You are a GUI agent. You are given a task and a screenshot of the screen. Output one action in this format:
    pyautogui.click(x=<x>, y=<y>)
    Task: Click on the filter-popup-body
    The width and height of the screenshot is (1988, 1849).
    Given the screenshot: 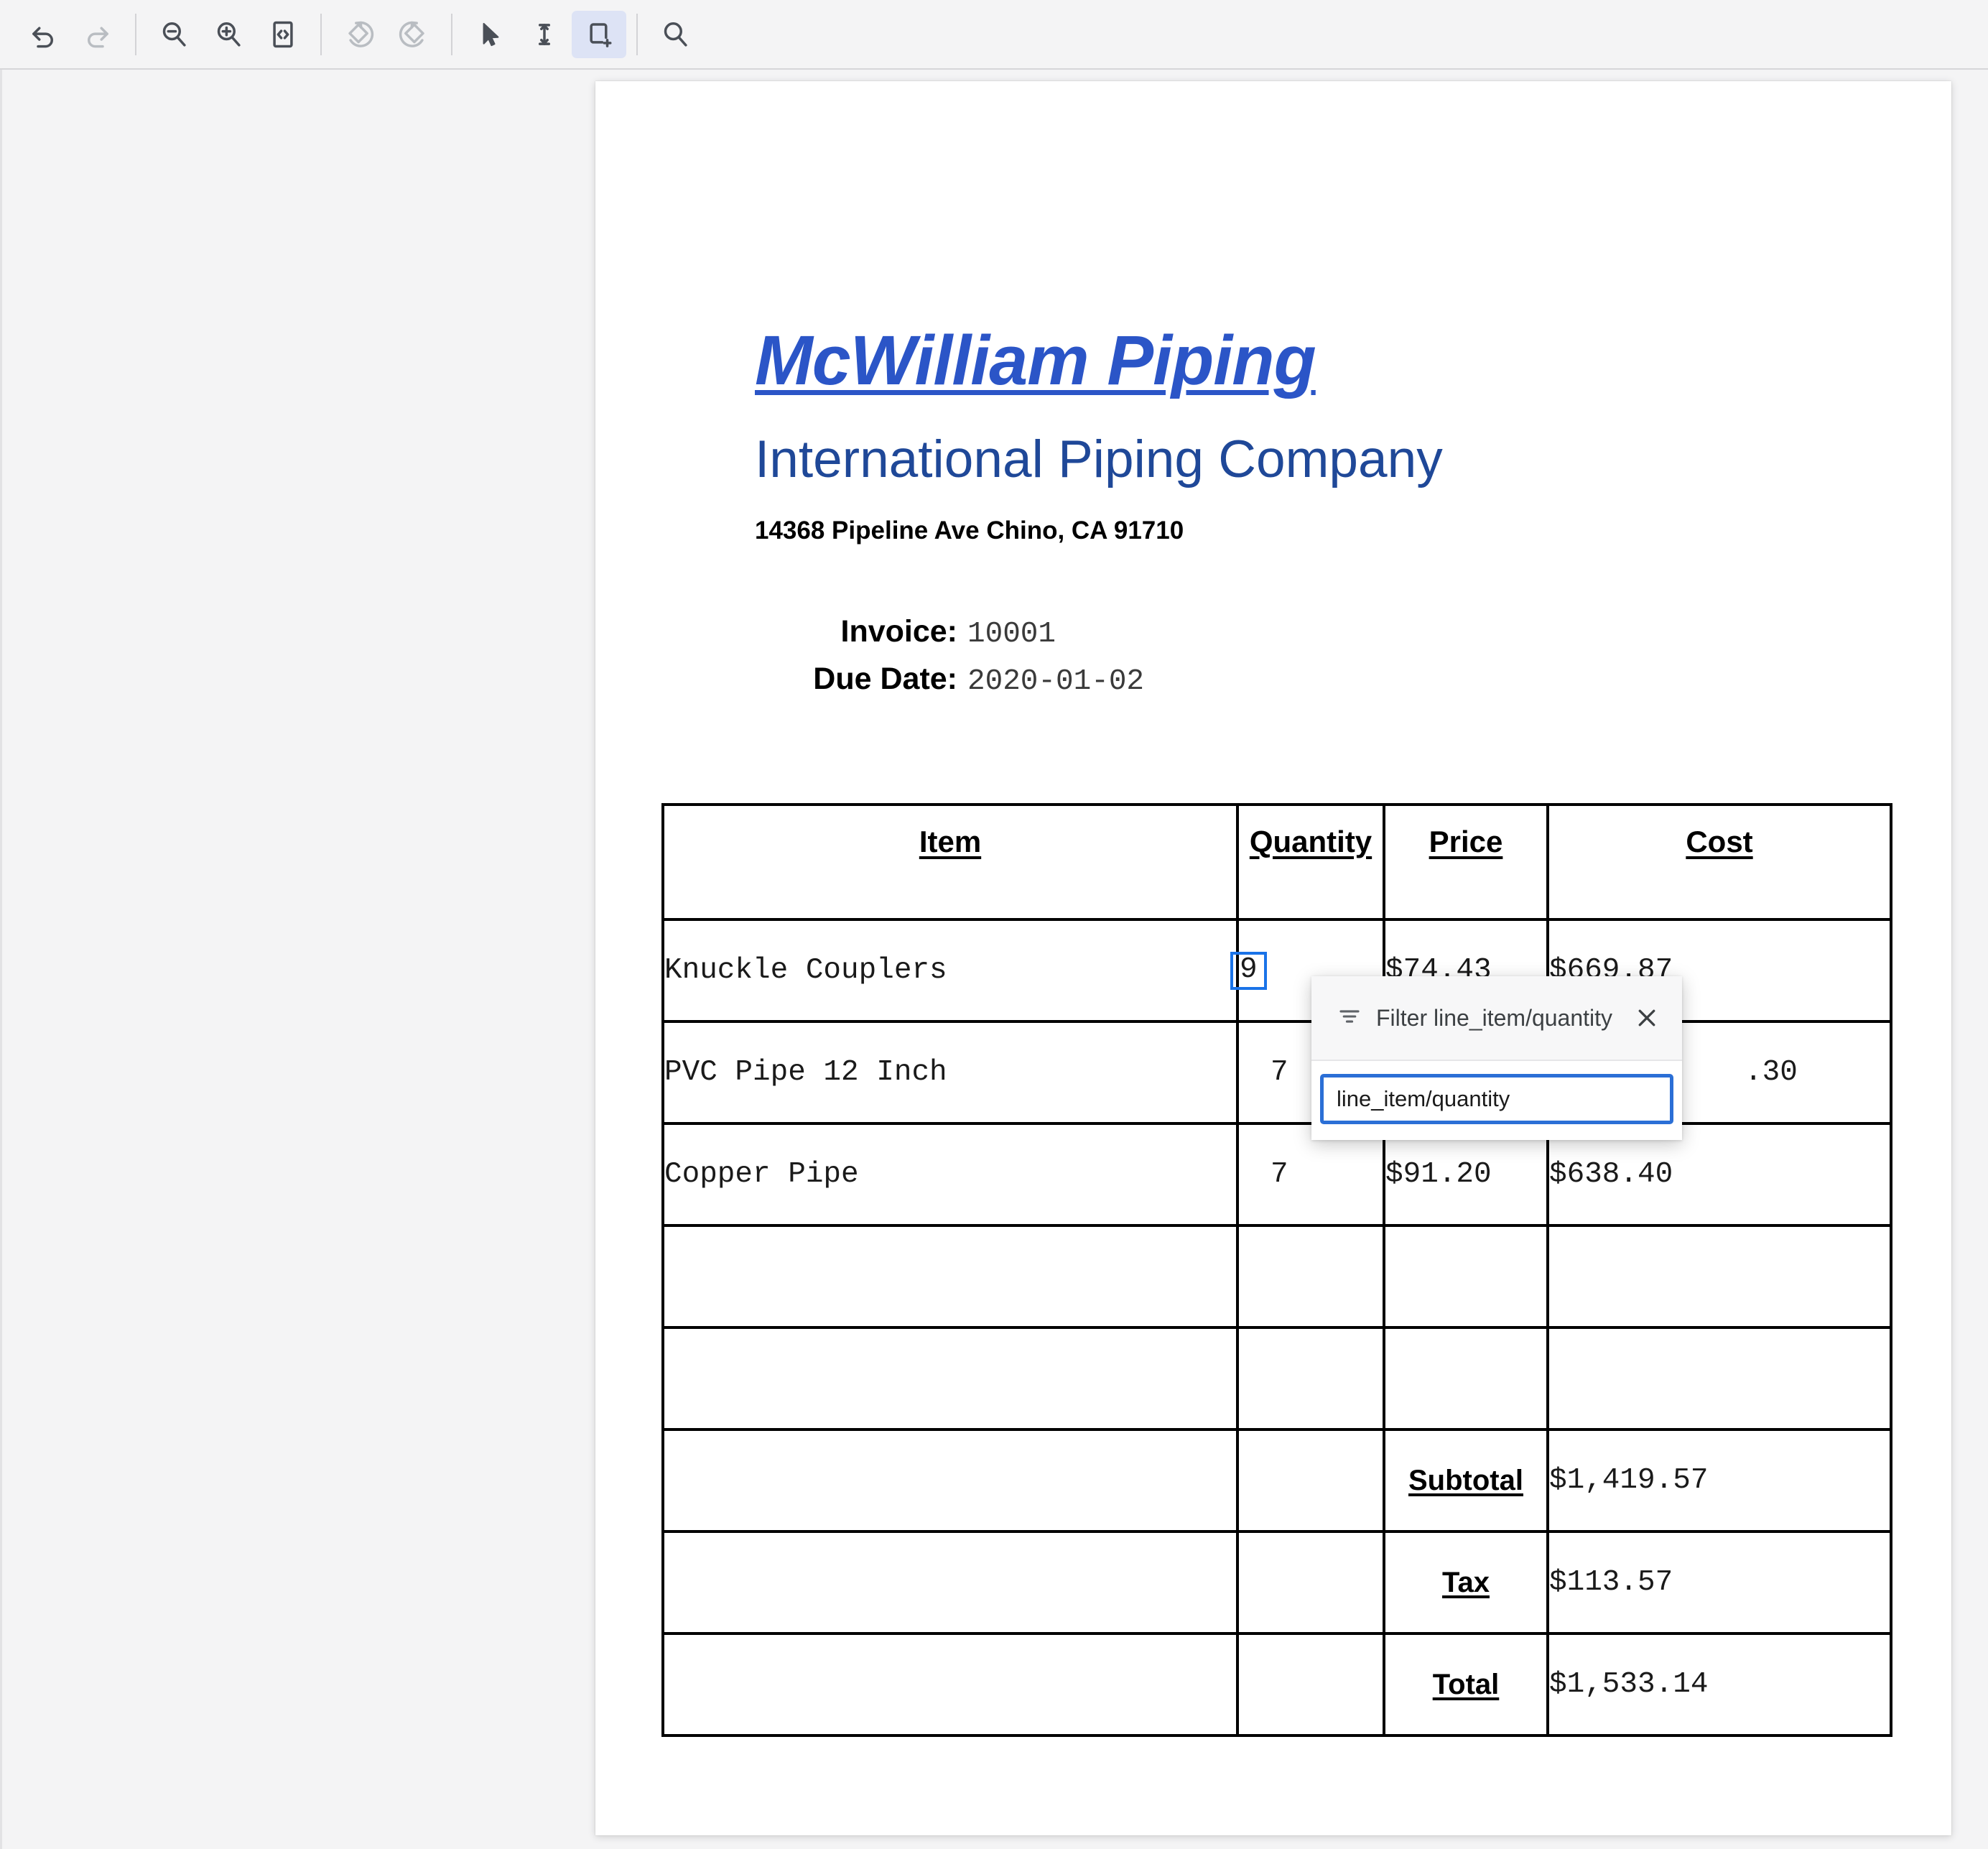 What is the action you would take?
    pyautogui.click(x=1496, y=1100)
    